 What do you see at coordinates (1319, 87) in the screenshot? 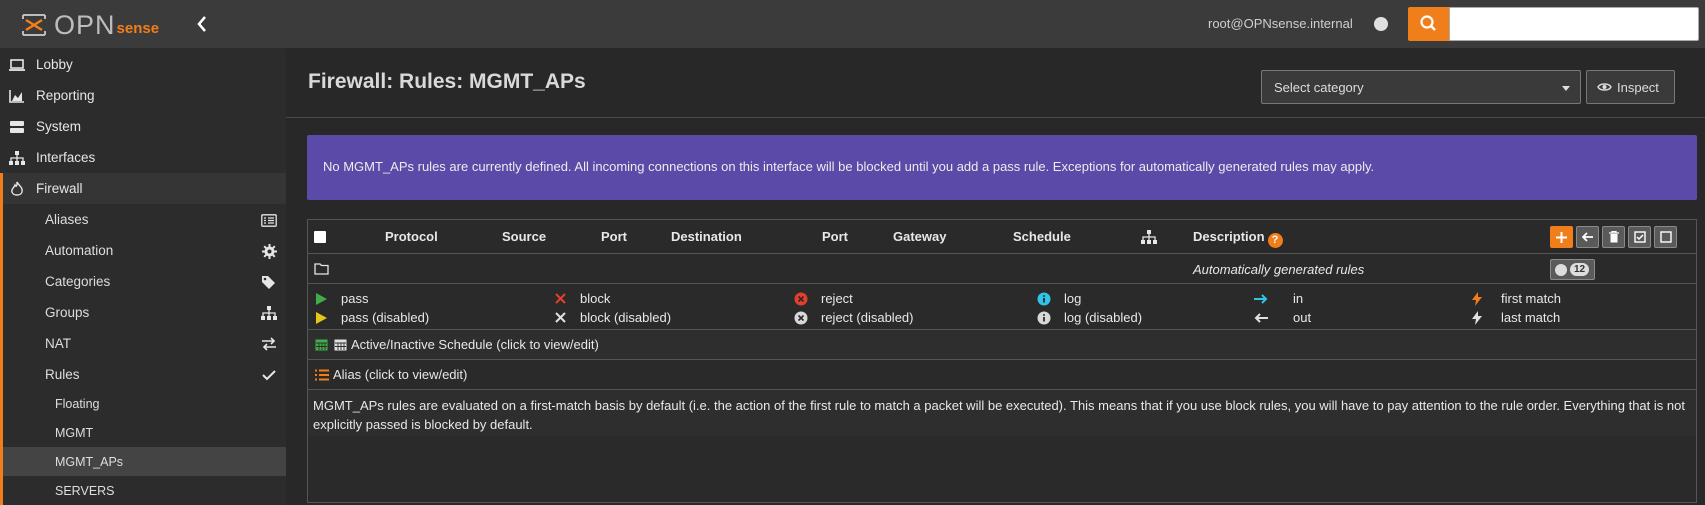
I see `category-select-value: Select category` at bounding box center [1319, 87].